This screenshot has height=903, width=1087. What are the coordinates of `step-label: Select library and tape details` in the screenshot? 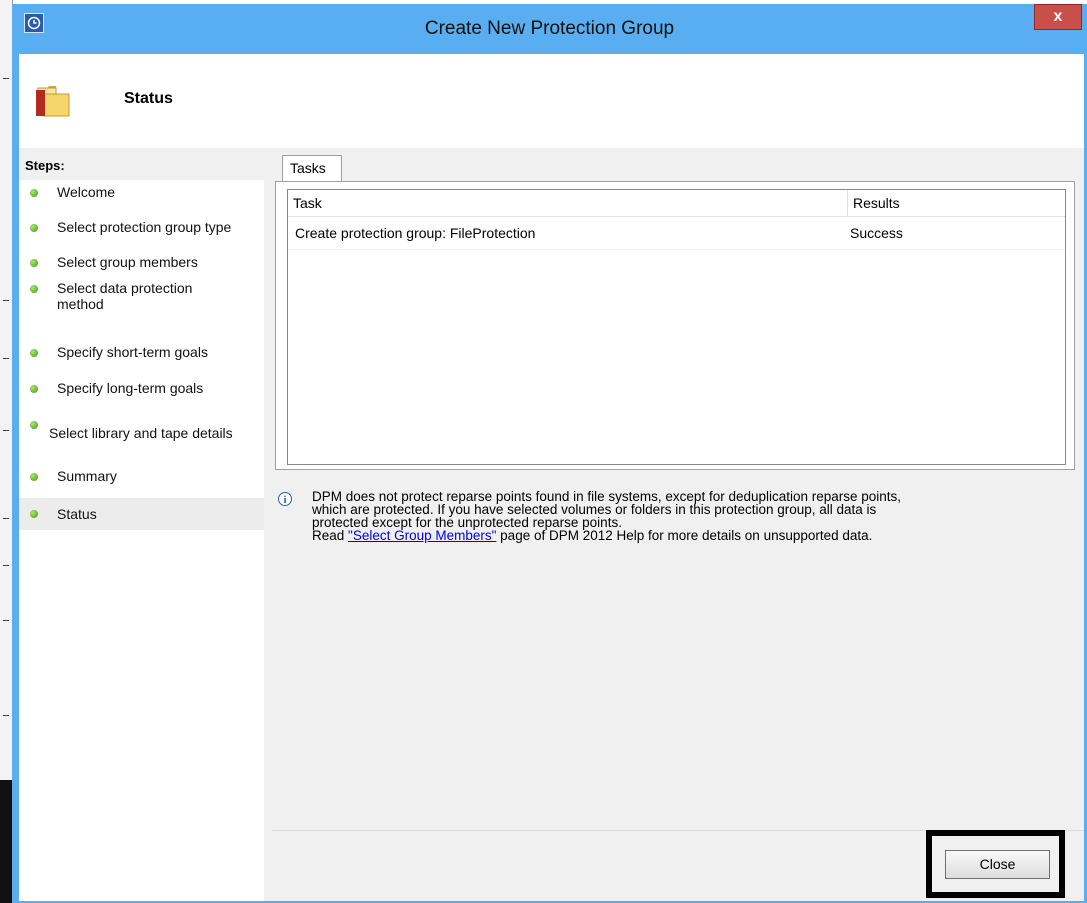 It's located at (141, 433).